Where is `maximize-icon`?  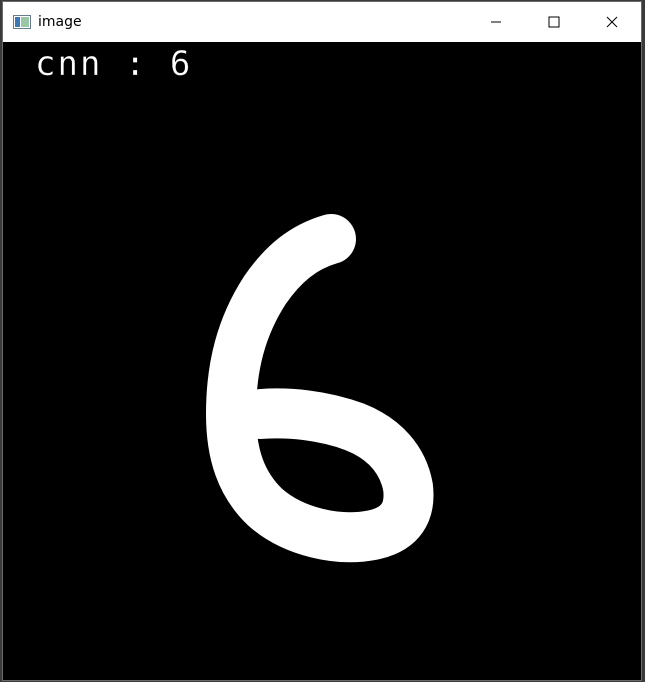
maximize-icon is located at coordinates (554, 22).